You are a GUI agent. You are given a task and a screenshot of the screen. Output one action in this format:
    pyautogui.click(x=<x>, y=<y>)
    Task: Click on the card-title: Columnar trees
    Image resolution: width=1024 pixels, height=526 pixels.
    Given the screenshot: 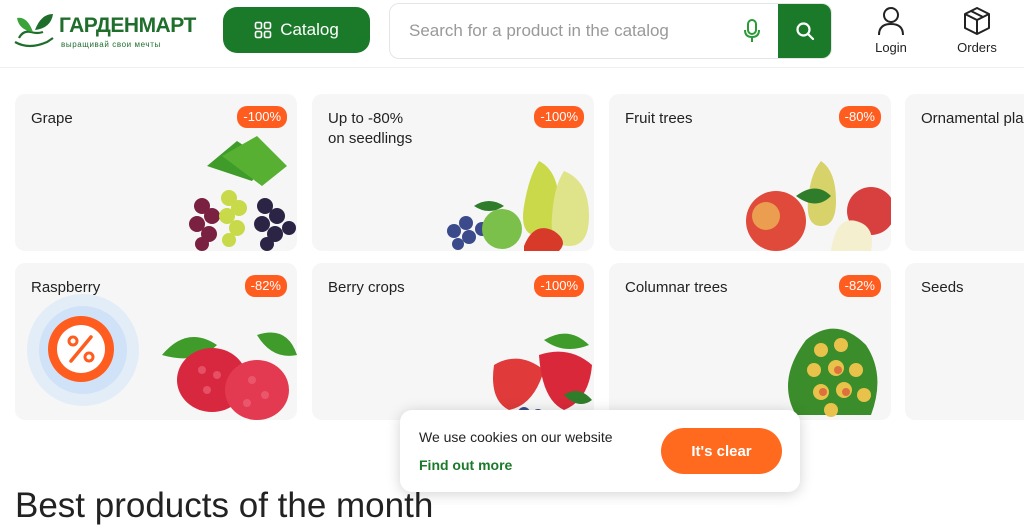 What is the action you would take?
    pyautogui.click(x=676, y=287)
    